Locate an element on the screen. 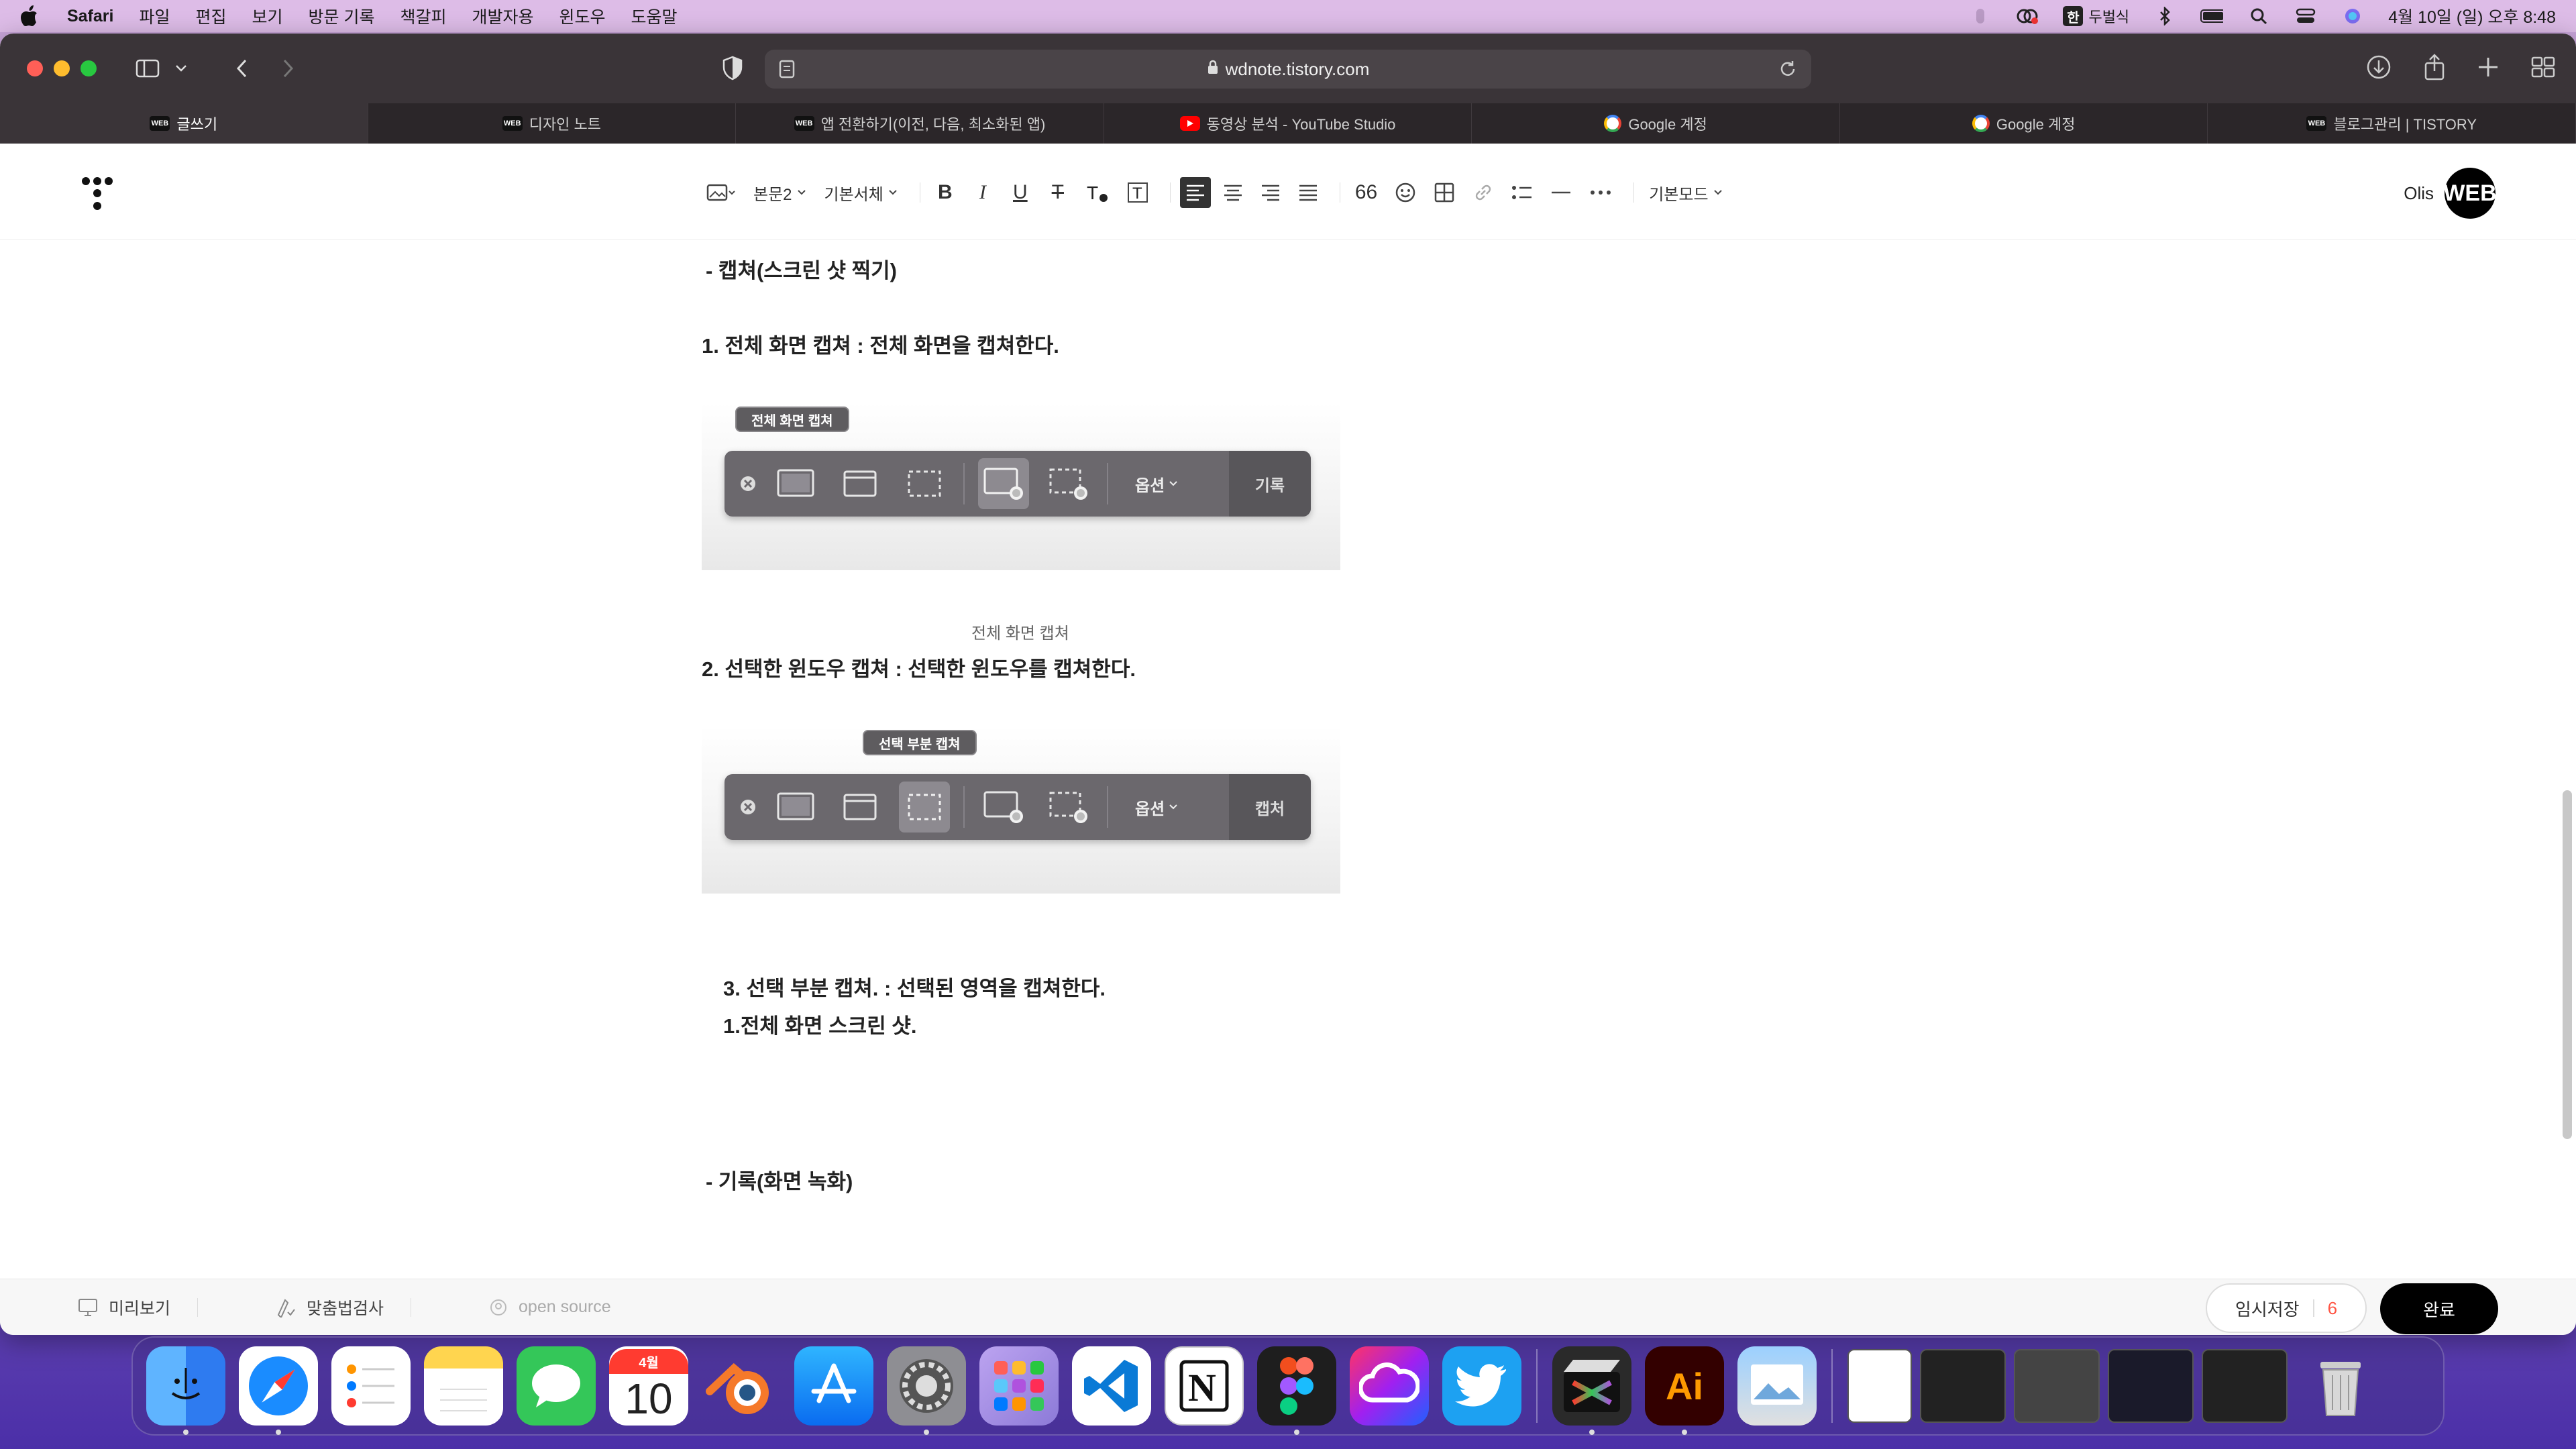  dock-finder is located at coordinates (185, 1390).